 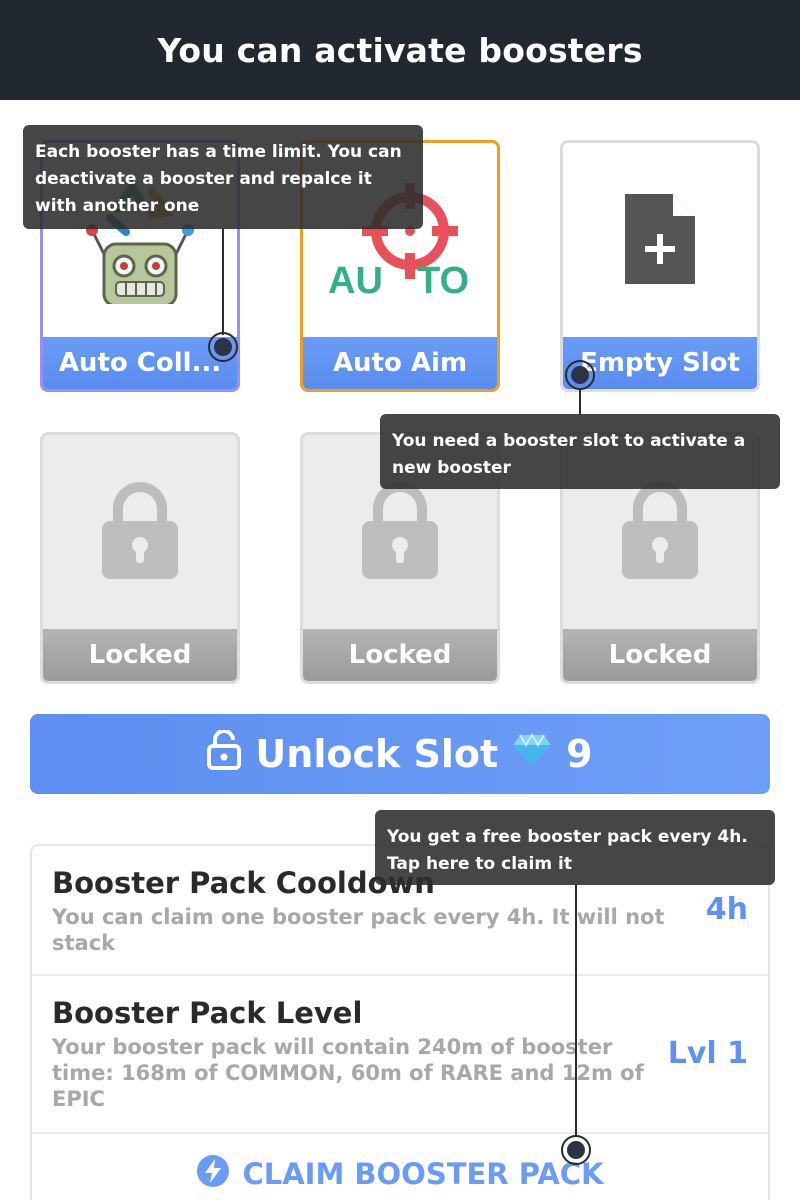 What do you see at coordinates (660, 239) in the screenshot?
I see `add-file-icon` at bounding box center [660, 239].